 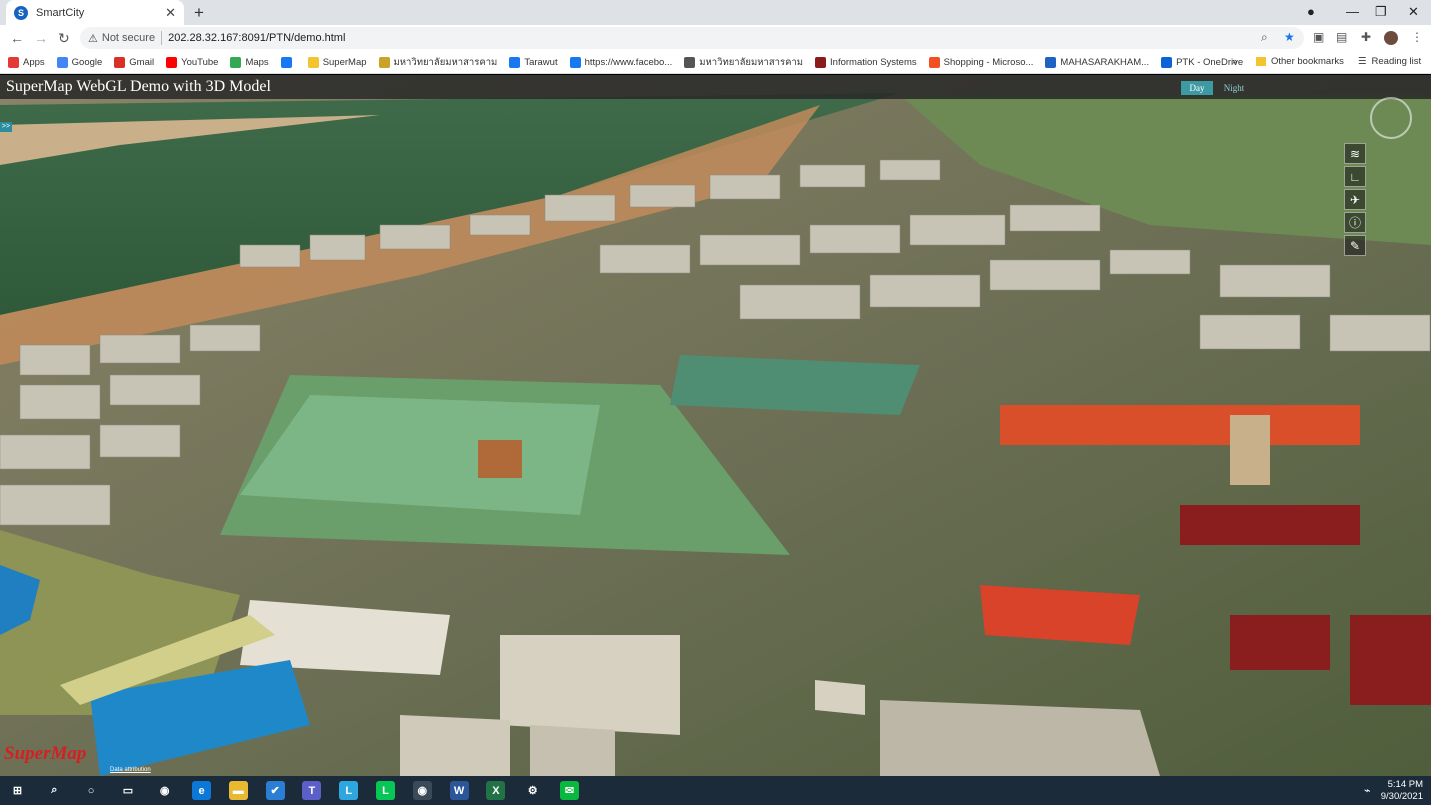 I want to click on teams-icon: T, so click(x=312, y=790).